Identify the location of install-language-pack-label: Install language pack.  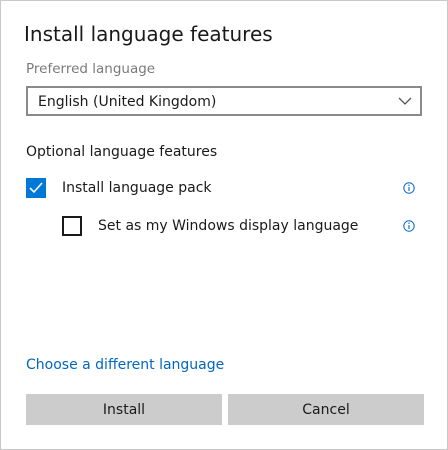
(137, 188).